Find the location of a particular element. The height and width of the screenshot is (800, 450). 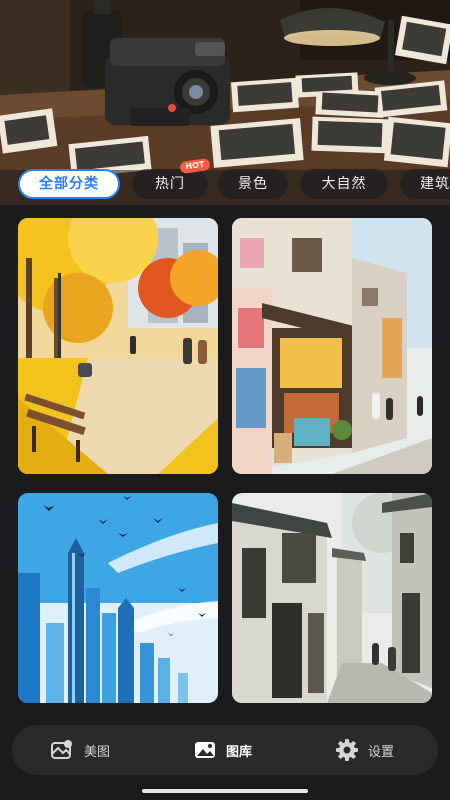

tab-scenery: 景色 is located at coordinates (253, 184).